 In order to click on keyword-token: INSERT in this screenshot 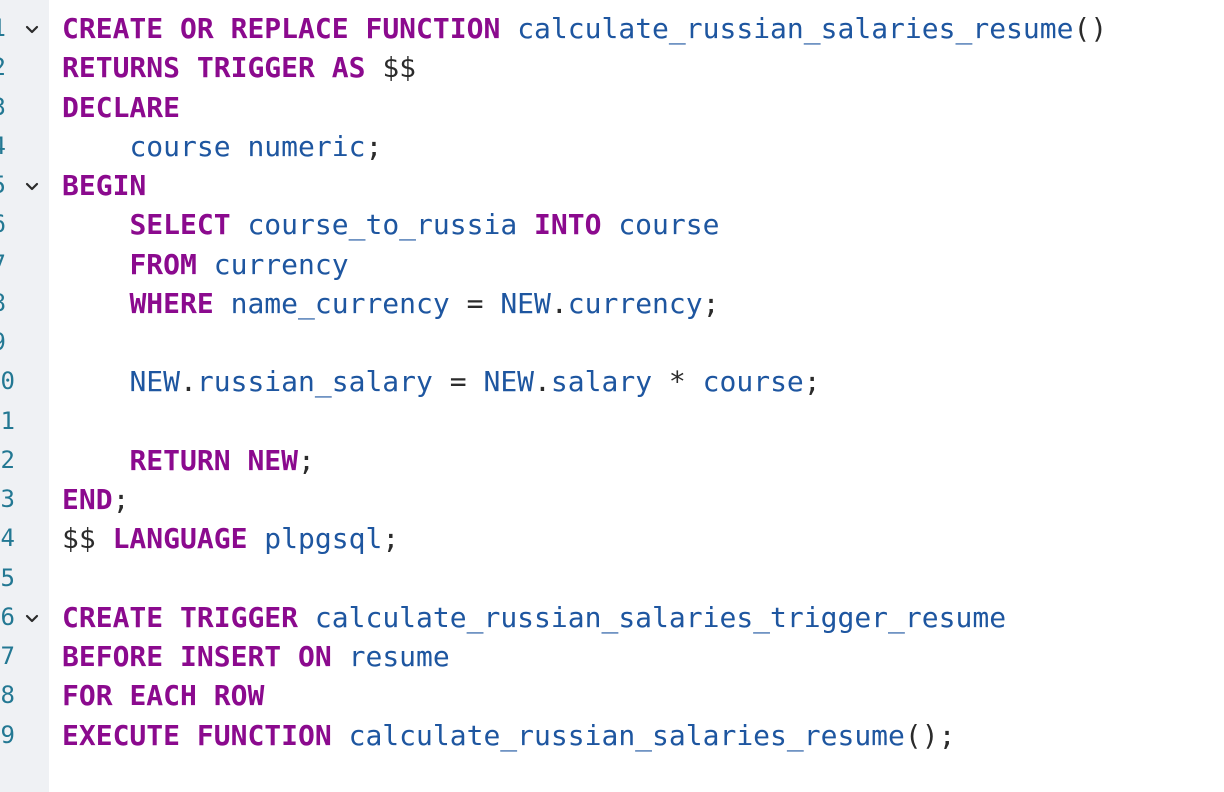, I will do `click(231, 656)`.